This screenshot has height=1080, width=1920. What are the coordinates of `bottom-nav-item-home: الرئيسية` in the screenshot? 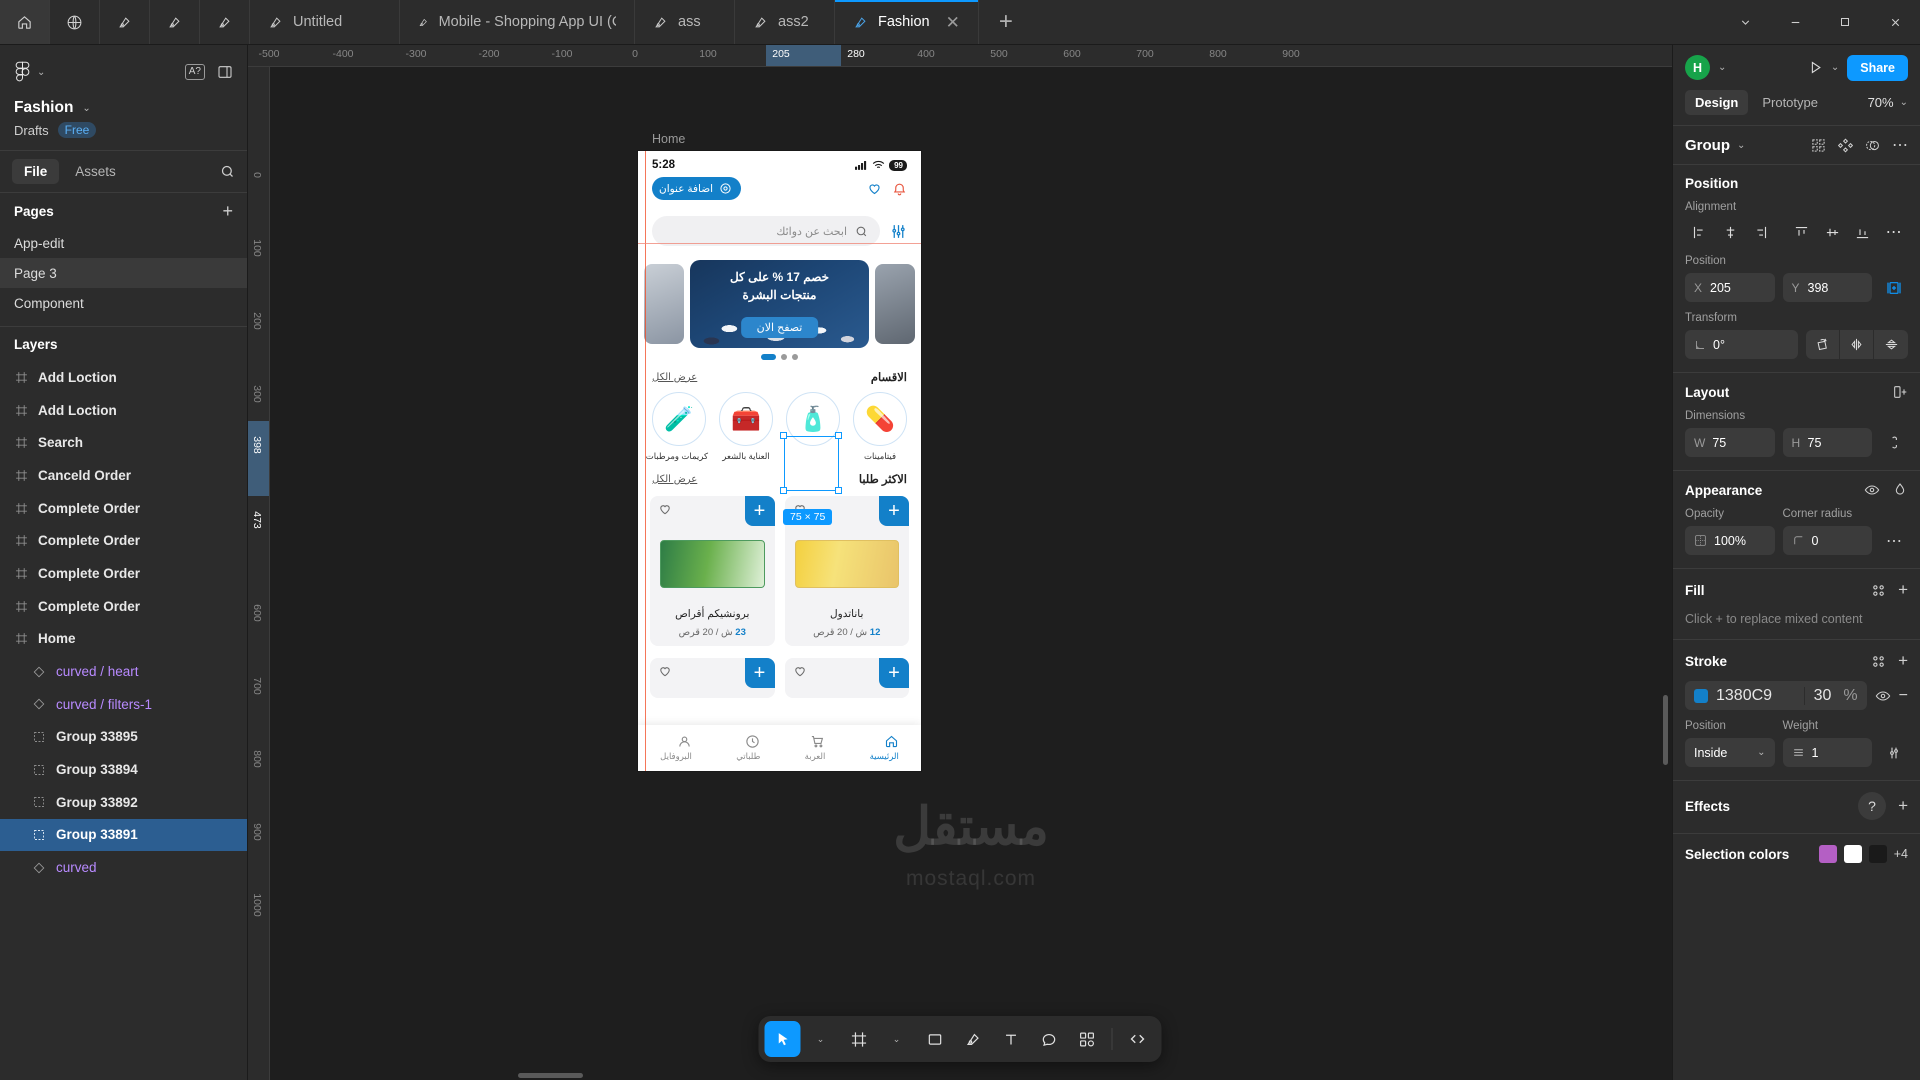 It's located at (884, 748).